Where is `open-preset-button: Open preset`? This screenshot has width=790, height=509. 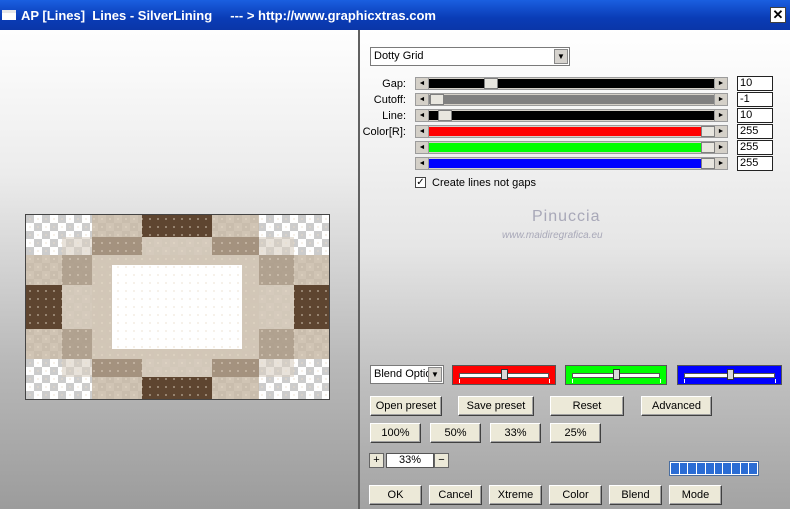
open-preset-button: Open preset is located at coordinates (406, 406).